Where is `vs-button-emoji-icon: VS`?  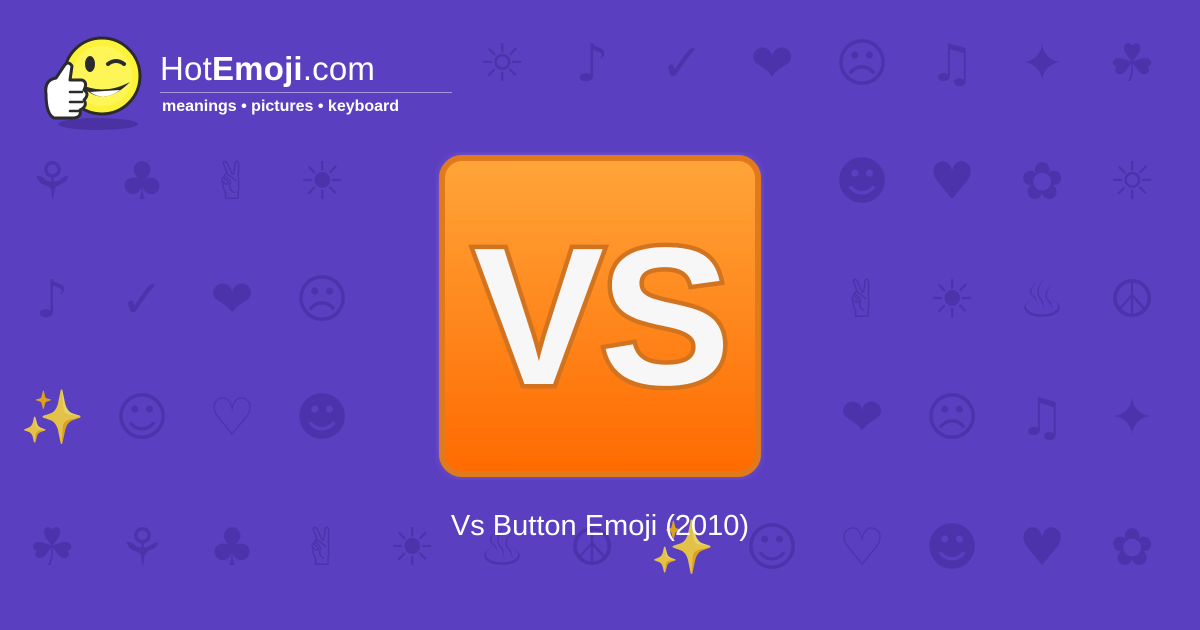
vs-button-emoji-icon: VS is located at coordinates (600, 316).